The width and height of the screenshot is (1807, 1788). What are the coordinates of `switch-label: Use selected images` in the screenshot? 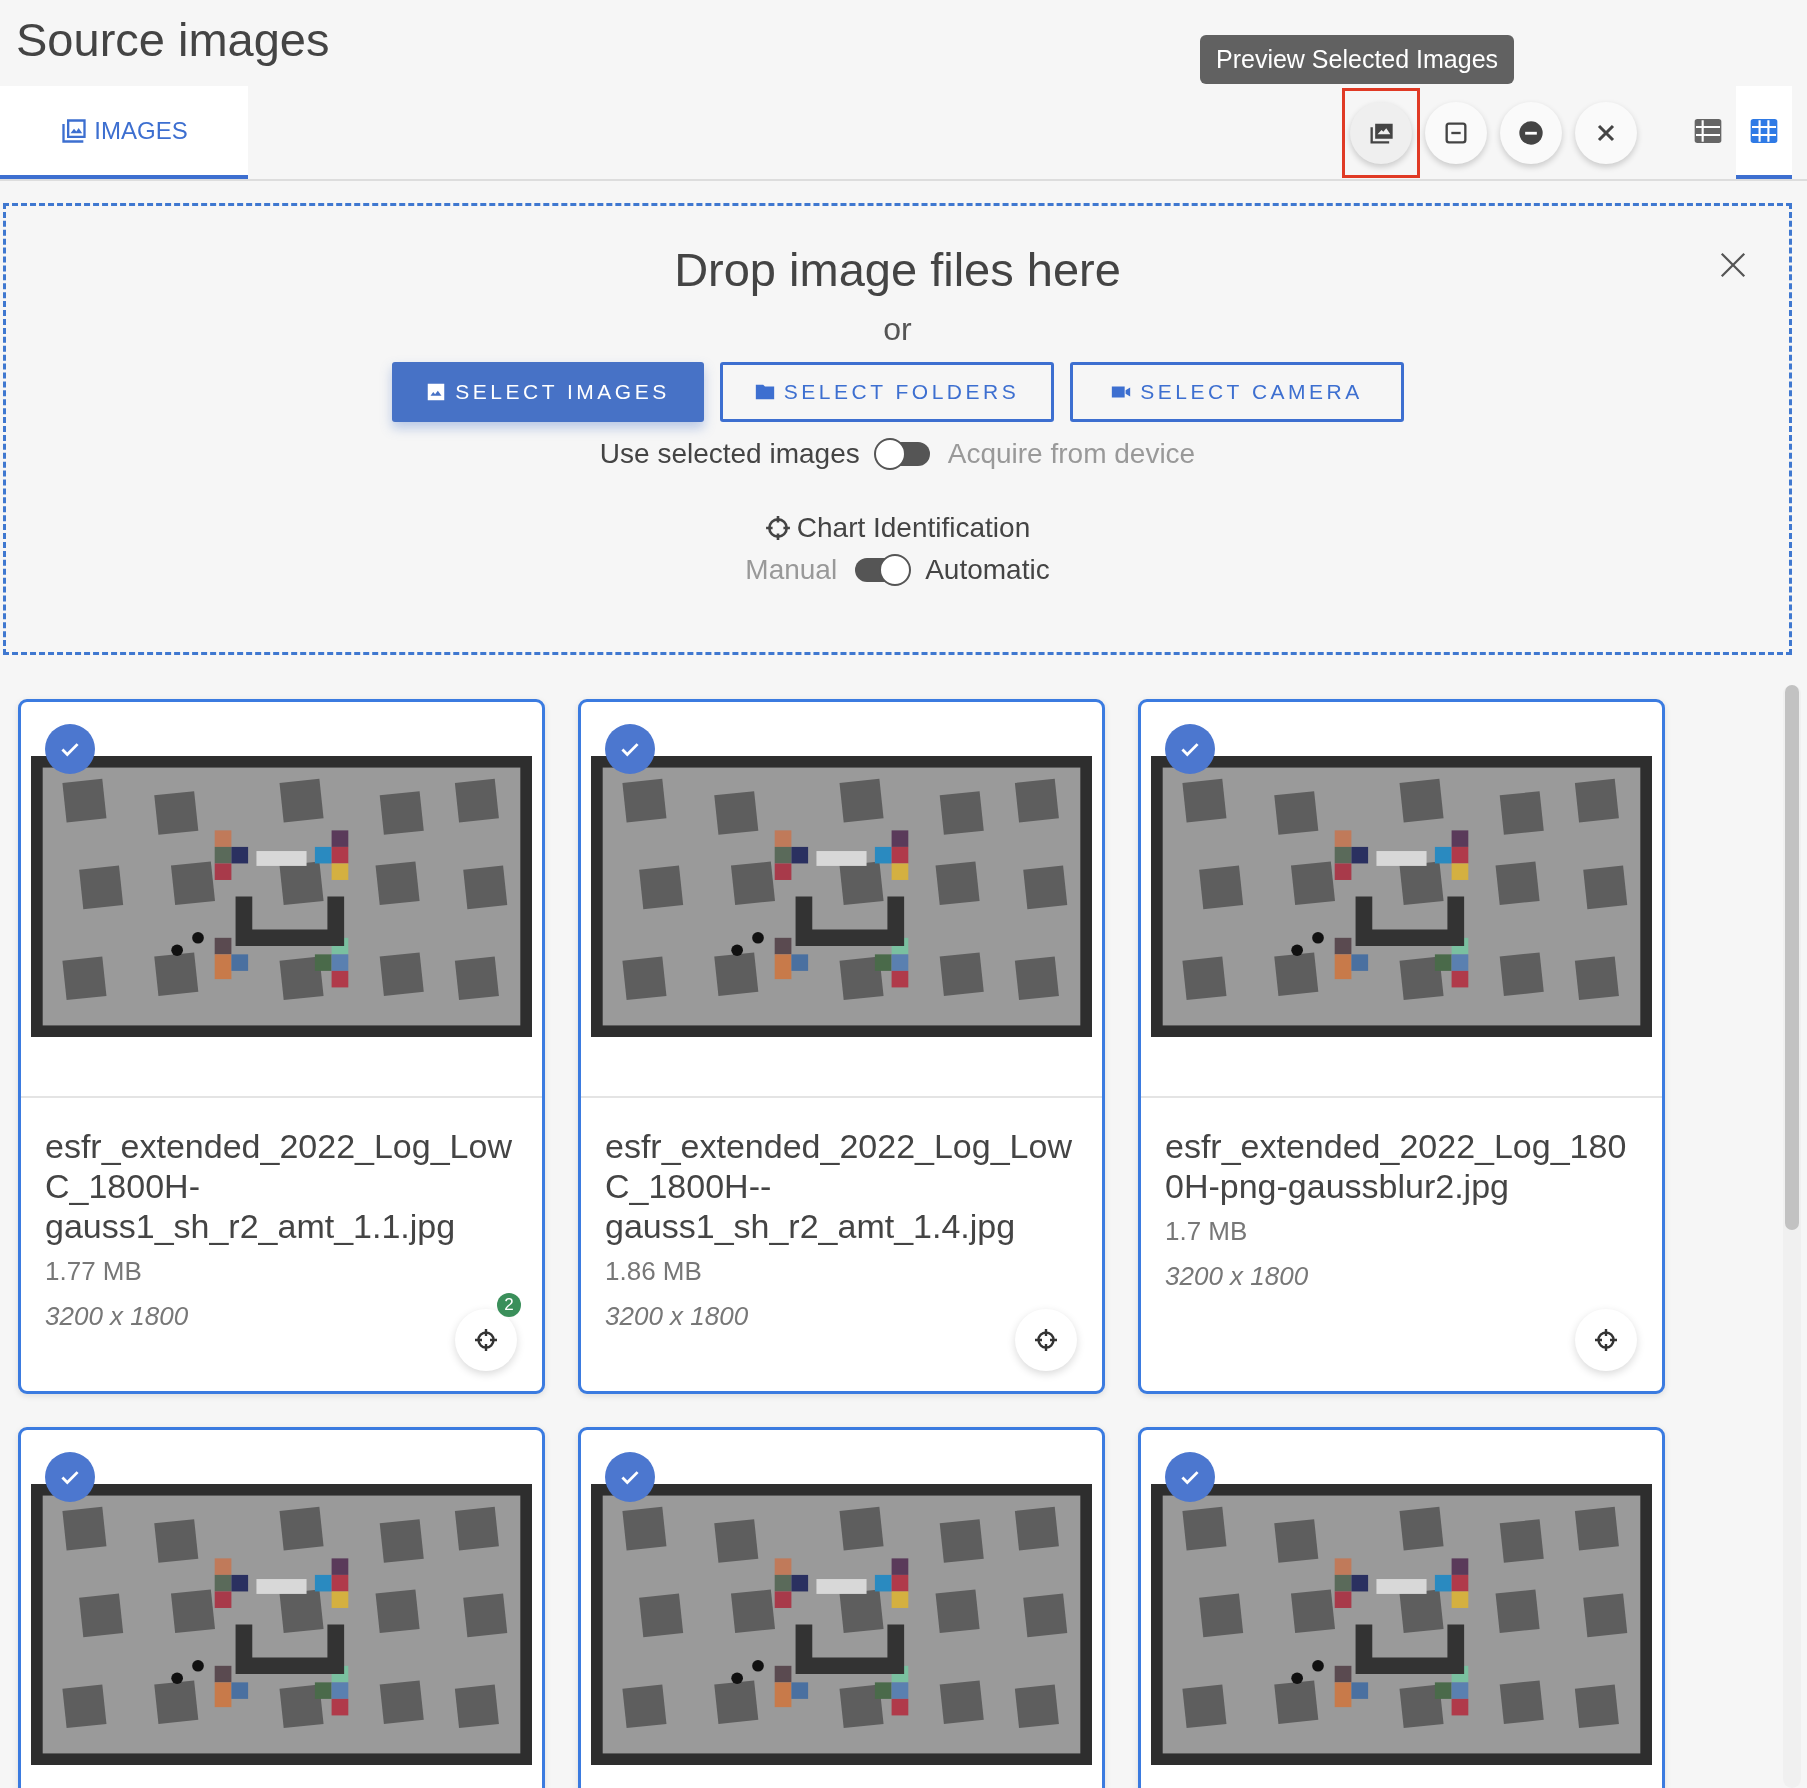 It's located at (729, 454).